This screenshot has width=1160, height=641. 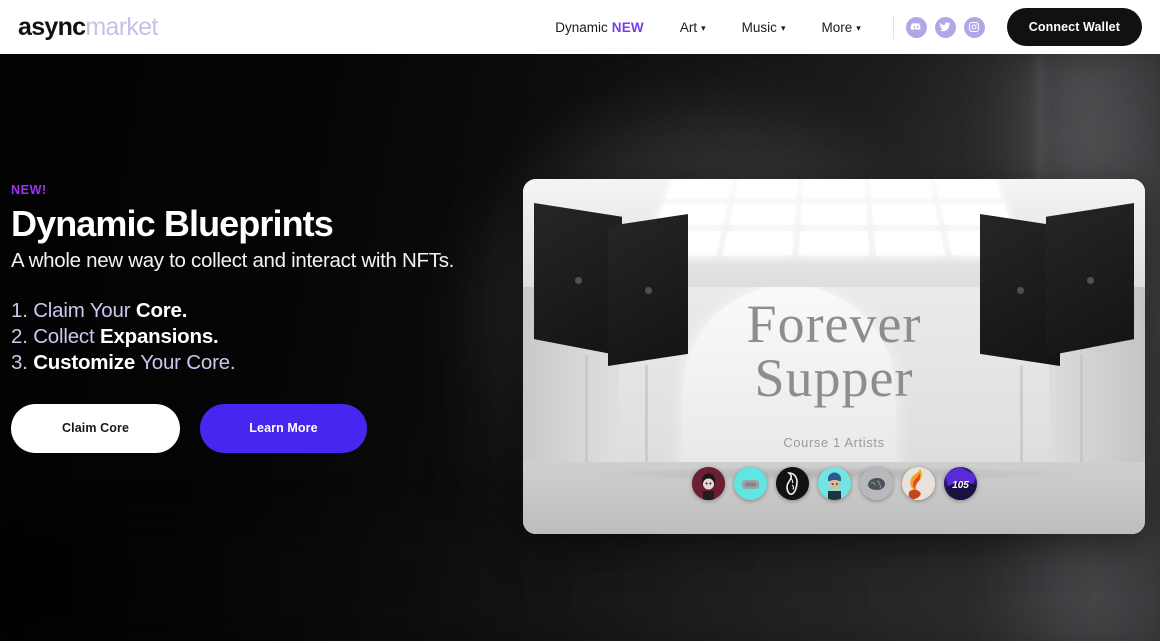 What do you see at coordinates (172, 223) in the screenshot?
I see `page-title: Dynamic Blueprints` at bounding box center [172, 223].